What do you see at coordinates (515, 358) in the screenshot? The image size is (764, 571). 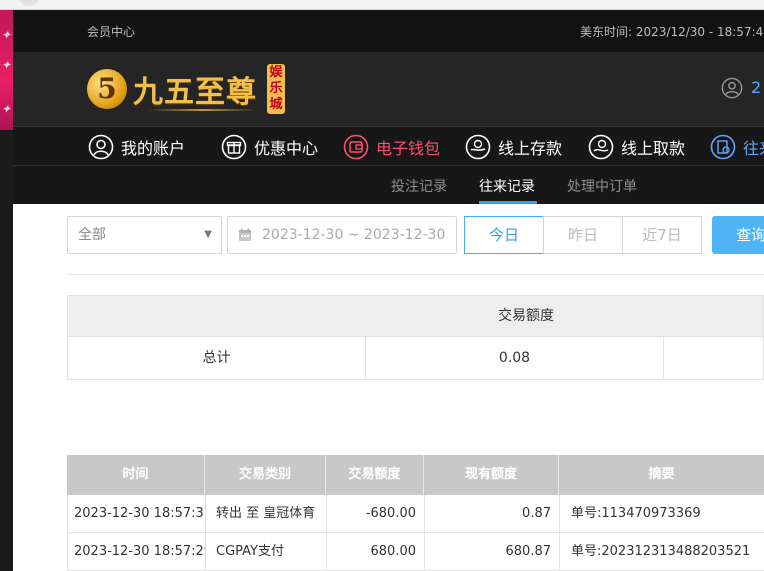 I see `summary-total-value: 0.08` at bounding box center [515, 358].